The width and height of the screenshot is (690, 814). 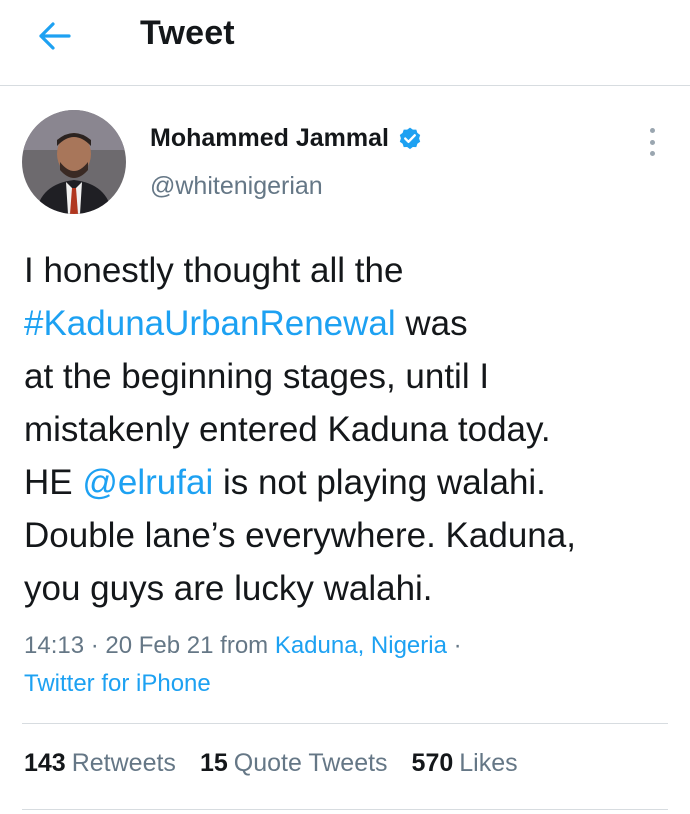 What do you see at coordinates (257, 376) in the screenshot?
I see `tweet-text-segment: at the beginning stages, until I` at bounding box center [257, 376].